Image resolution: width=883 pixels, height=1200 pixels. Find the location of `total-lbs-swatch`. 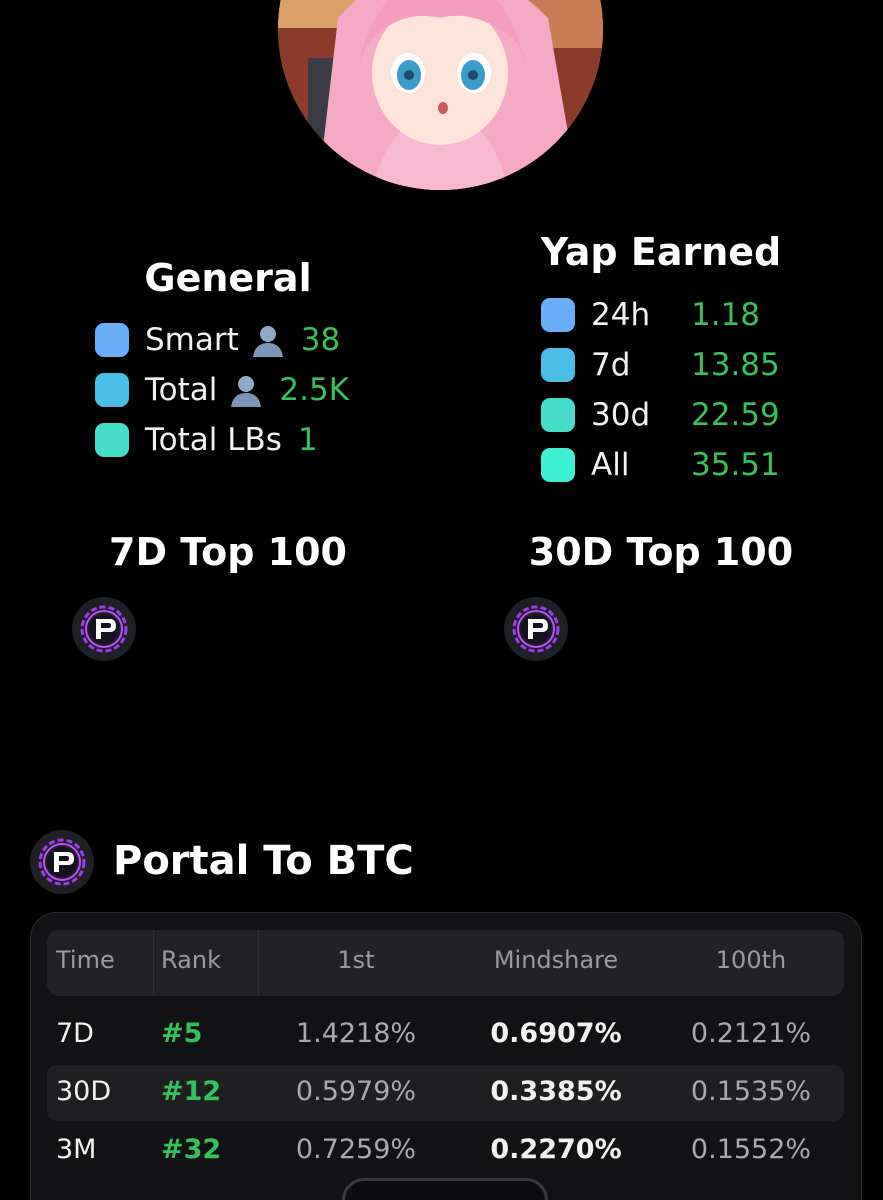

total-lbs-swatch is located at coordinates (112, 440).